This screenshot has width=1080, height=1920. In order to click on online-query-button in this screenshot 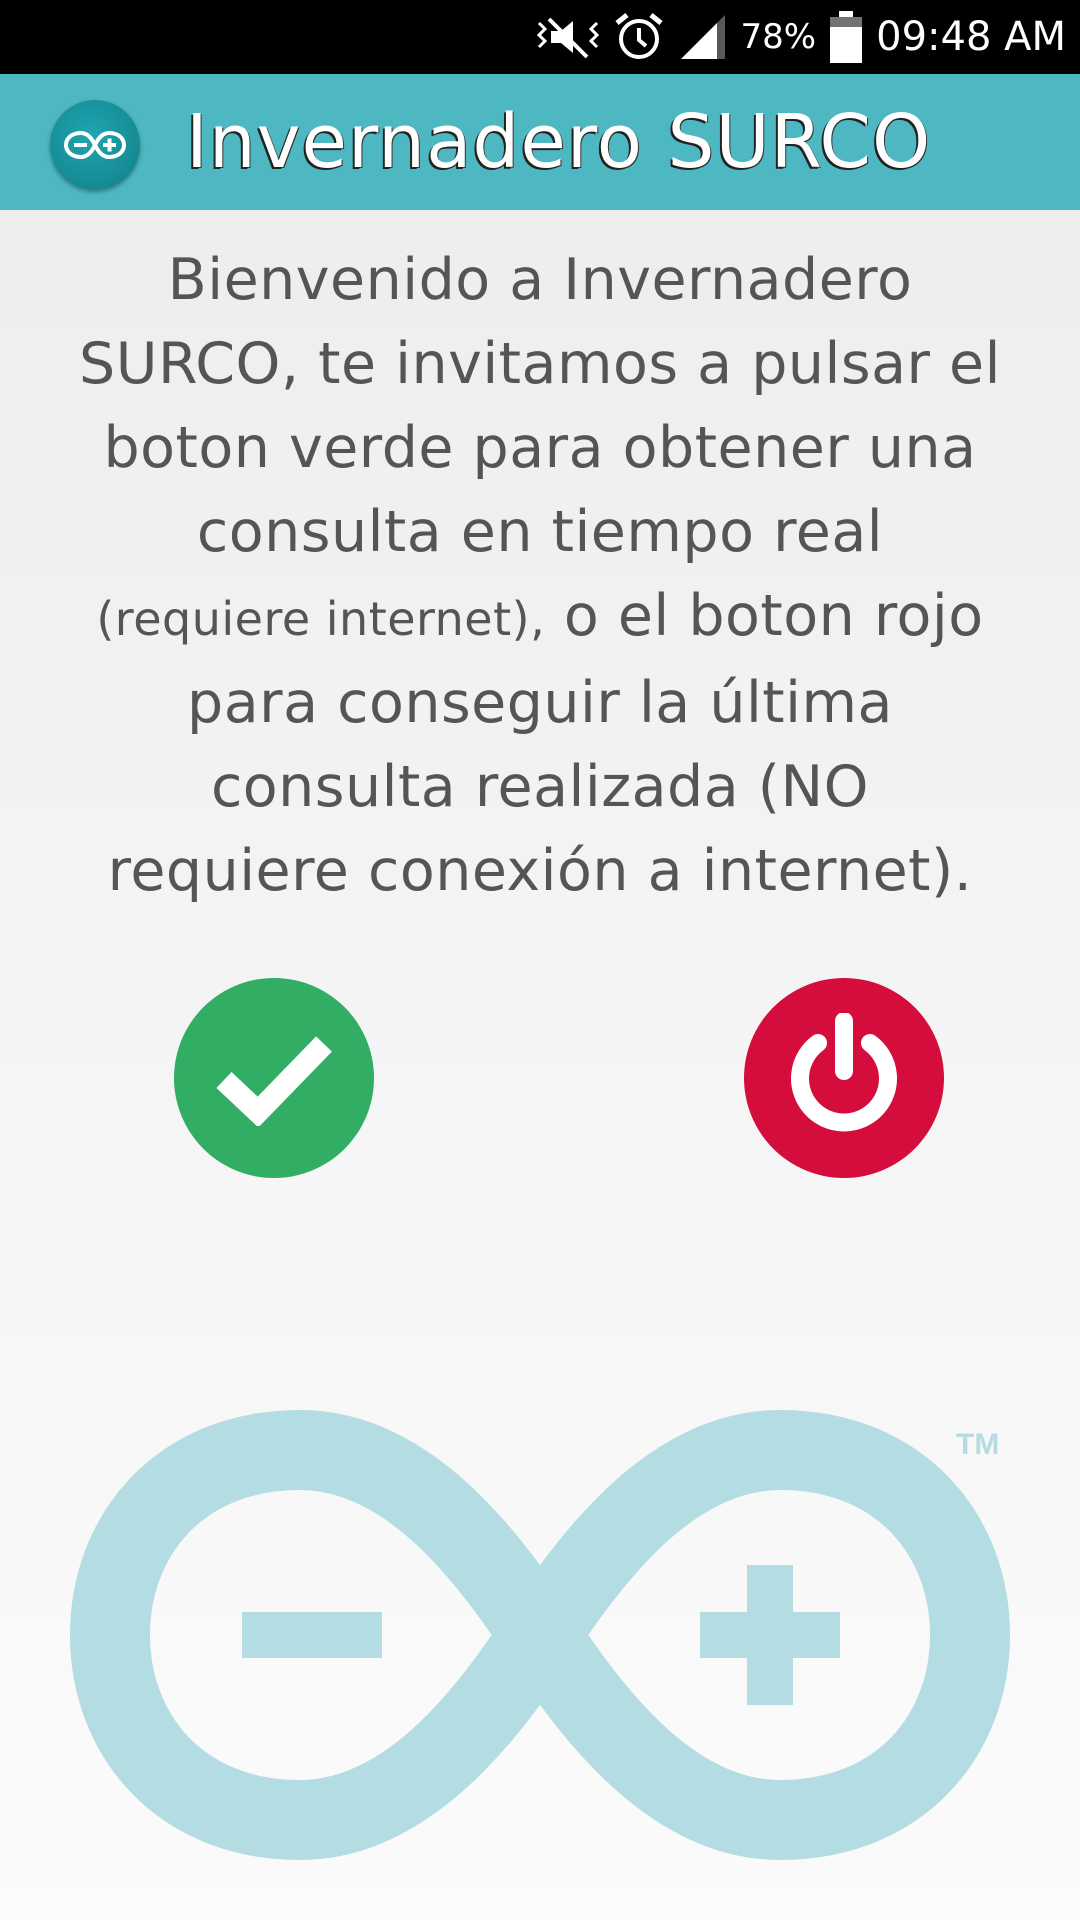, I will do `click(274, 1078)`.